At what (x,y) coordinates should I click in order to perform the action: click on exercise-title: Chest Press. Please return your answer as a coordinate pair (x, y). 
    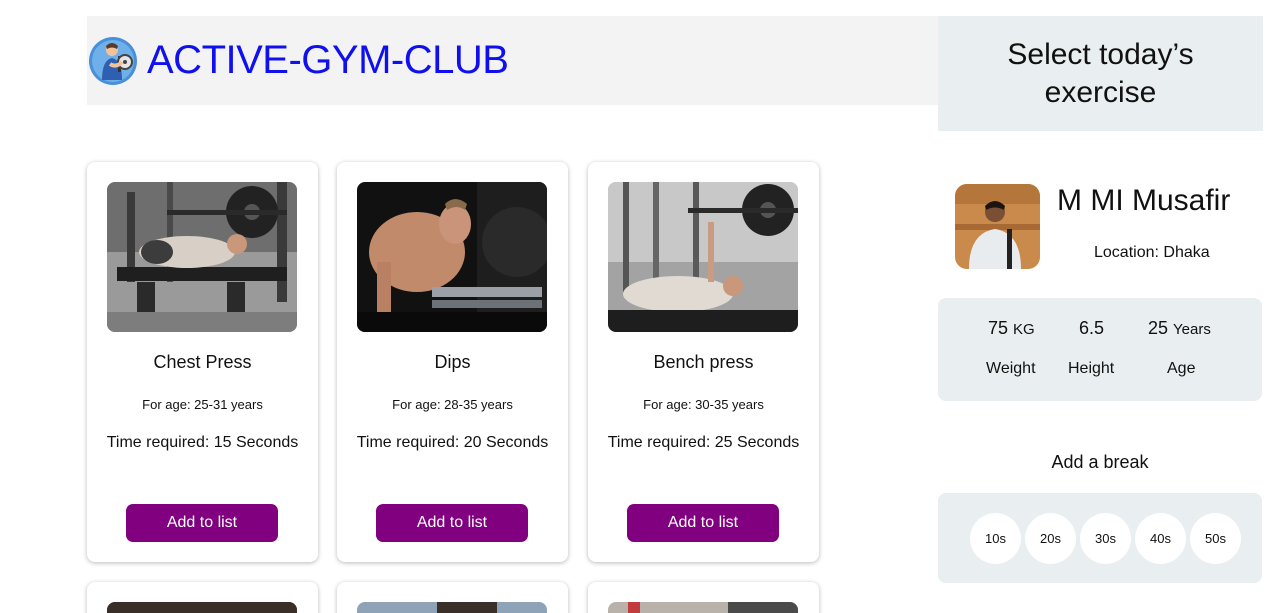
    Looking at the image, I should click on (202, 362).